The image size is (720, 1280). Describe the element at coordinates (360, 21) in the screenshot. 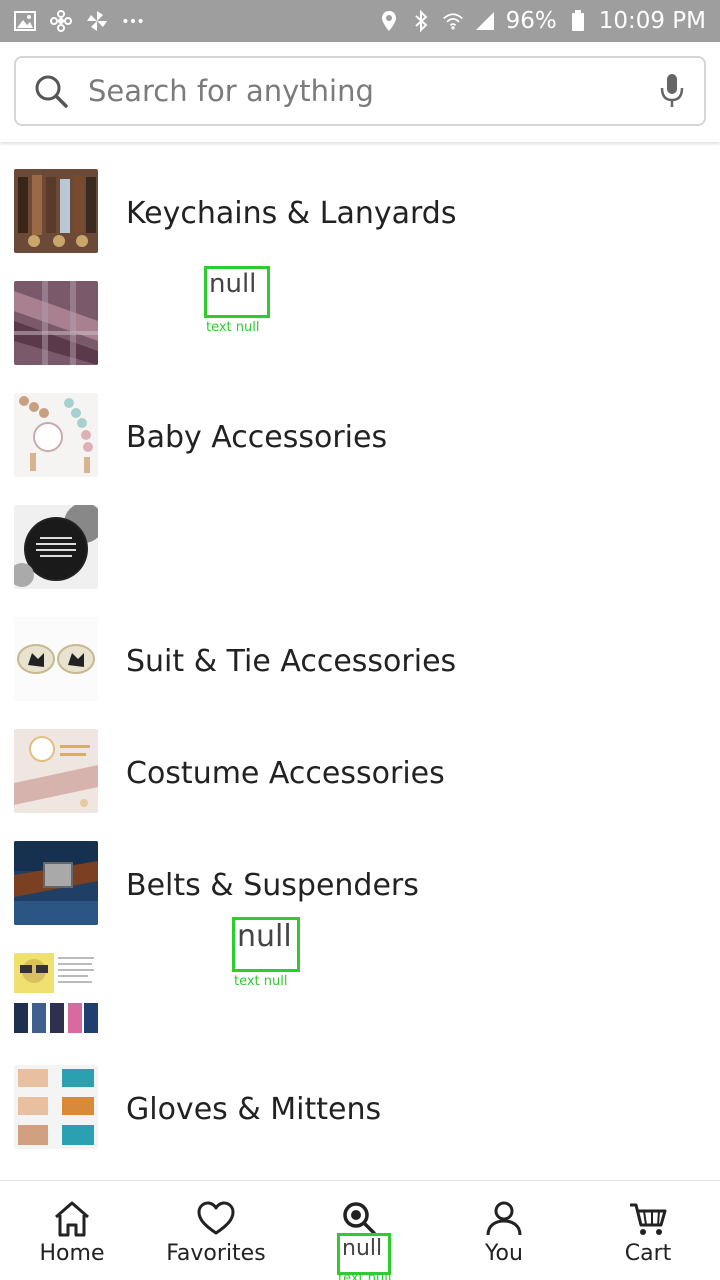

I see `status-bar: 96% 10:09 PM` at that location.